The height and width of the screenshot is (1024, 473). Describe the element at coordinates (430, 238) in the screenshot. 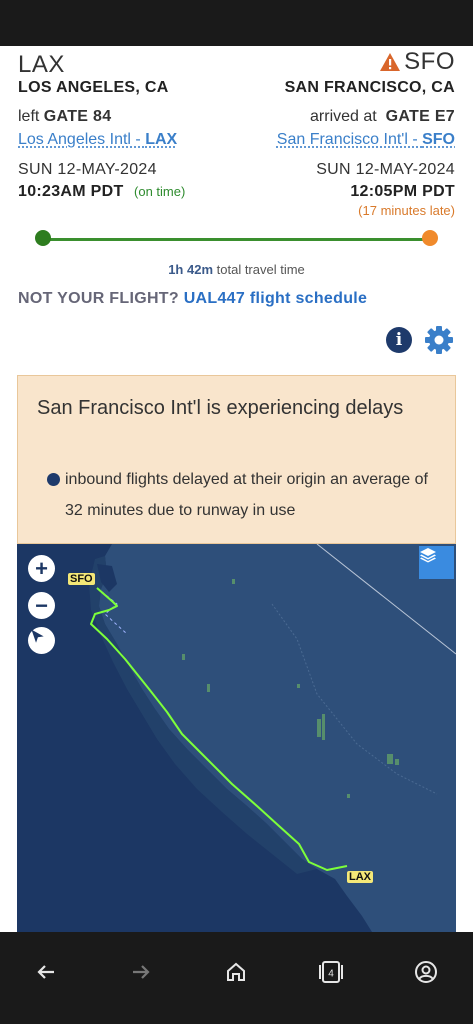

I see `destination-dot` at that location.